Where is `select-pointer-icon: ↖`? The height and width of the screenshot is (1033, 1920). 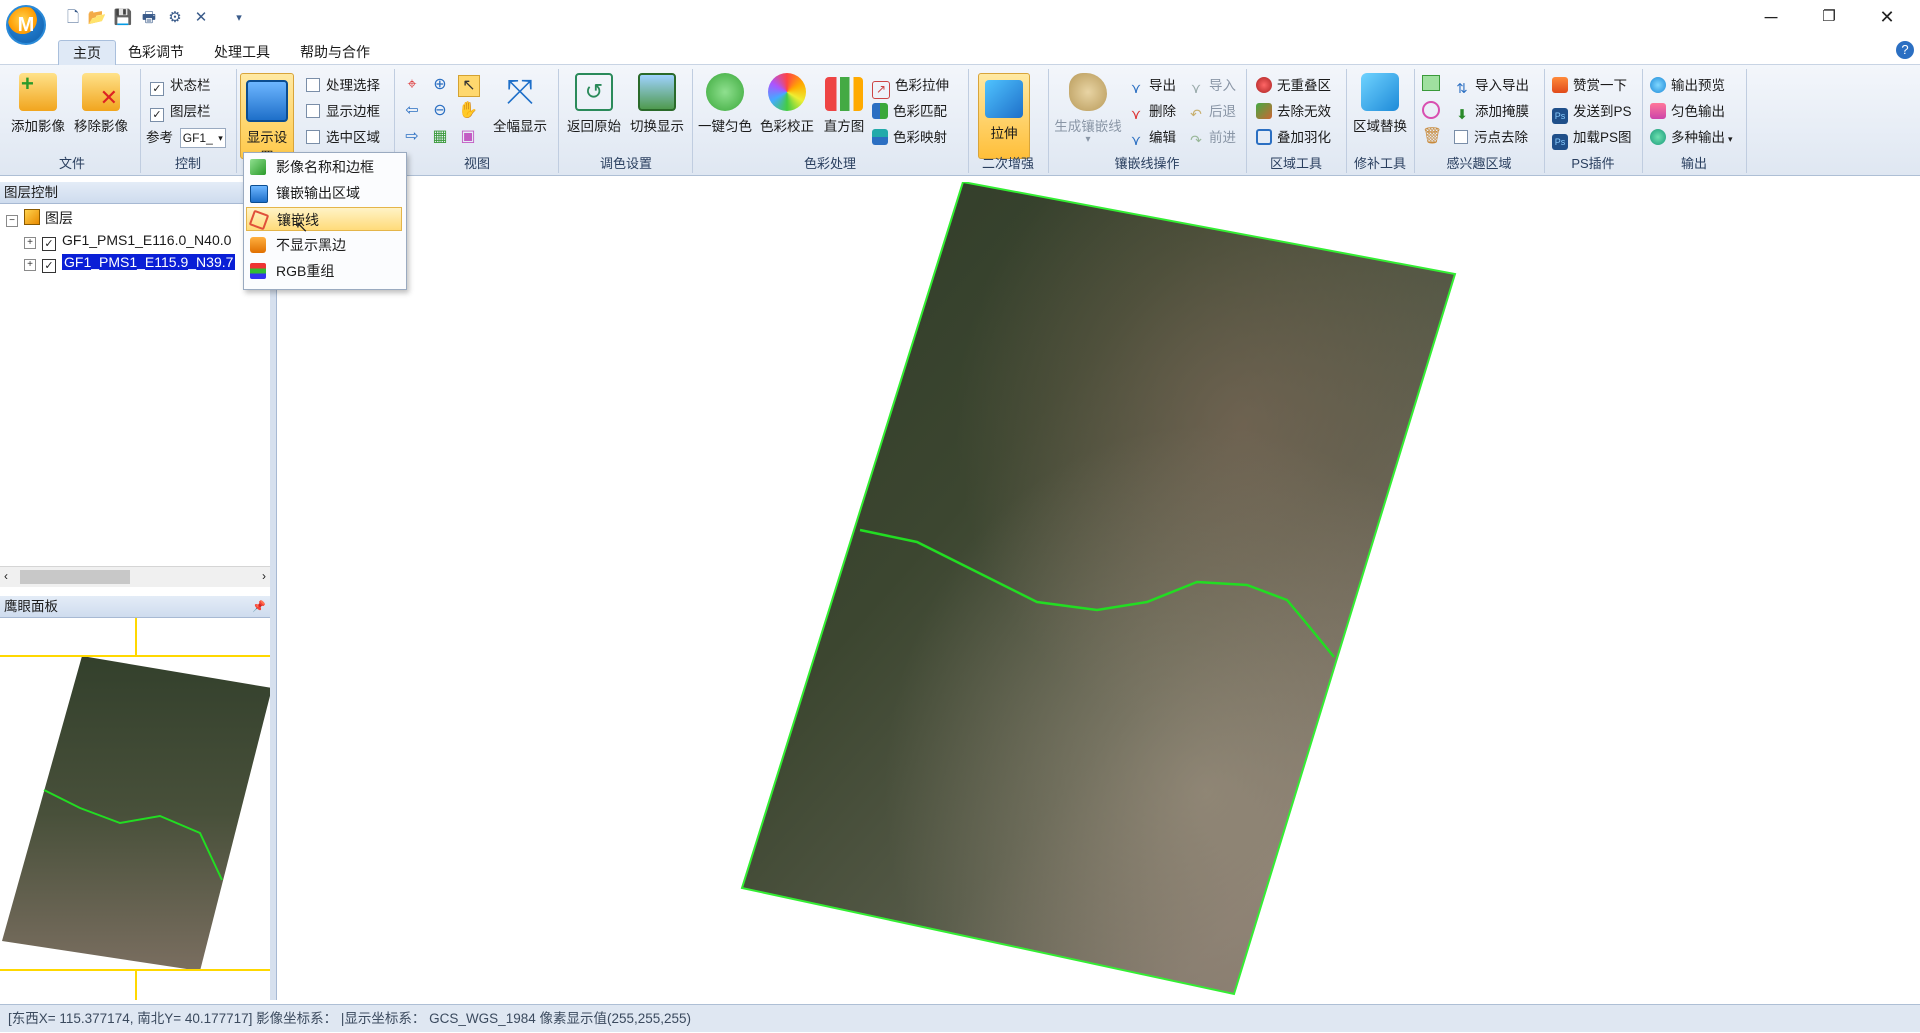 select-pointer-icon: ↖ is located at coordinates (469, 86).